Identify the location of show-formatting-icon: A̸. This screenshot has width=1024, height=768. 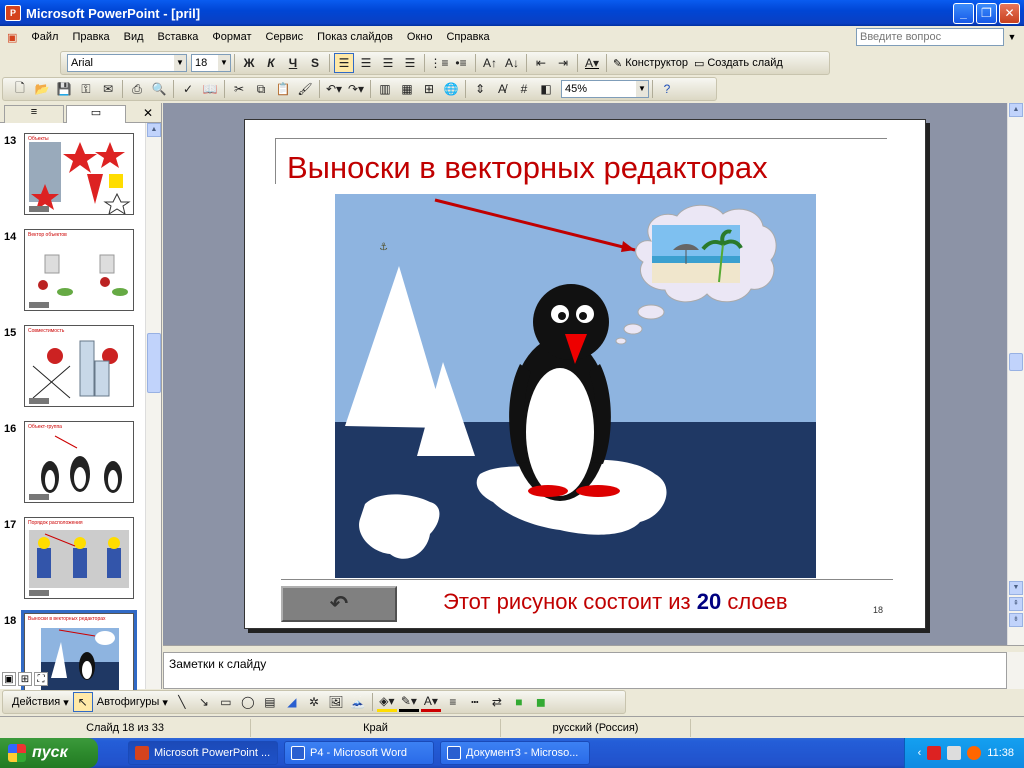
(502, 89).